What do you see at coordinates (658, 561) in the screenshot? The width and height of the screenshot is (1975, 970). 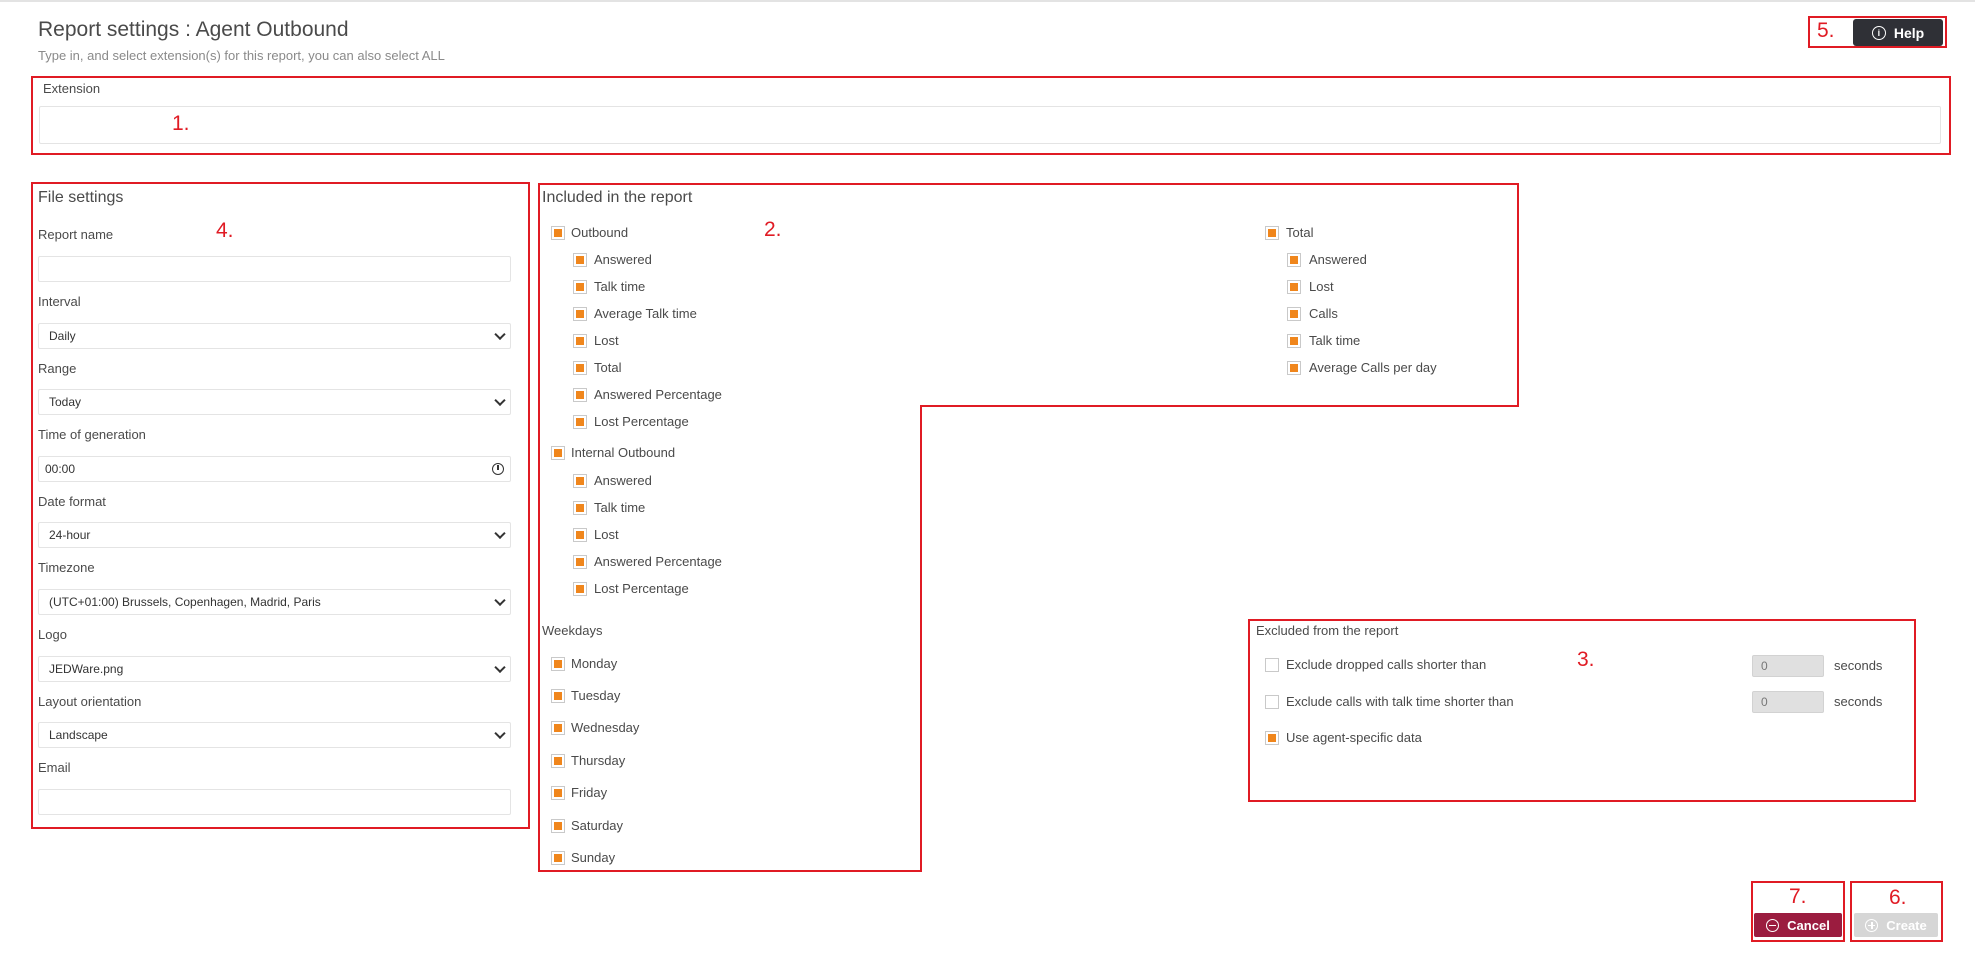 I see `internal-answered-percentage-label: Answered Percentage` at bounding box center [658, 561].